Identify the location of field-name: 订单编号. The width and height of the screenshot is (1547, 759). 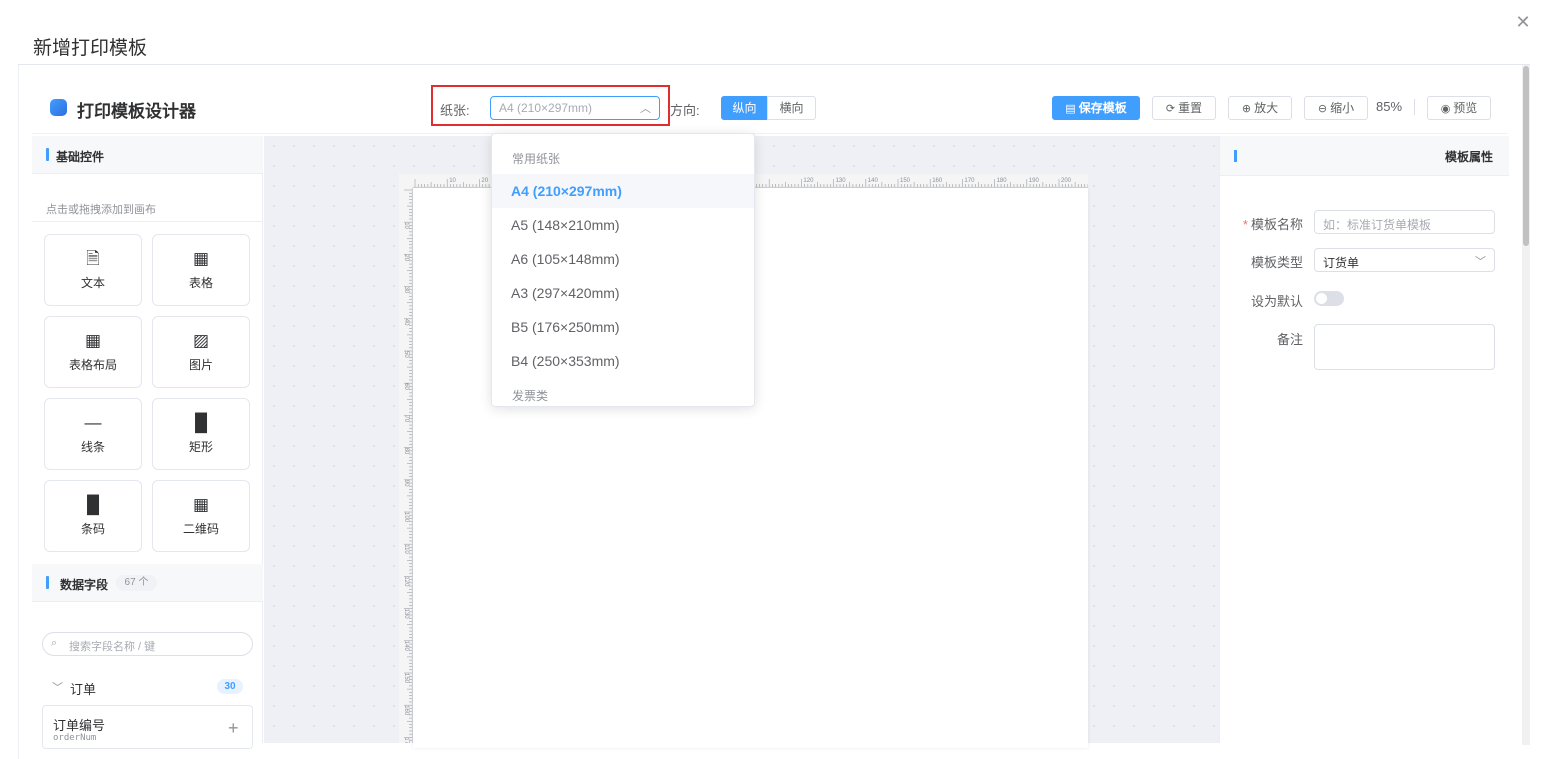
(79, 725).